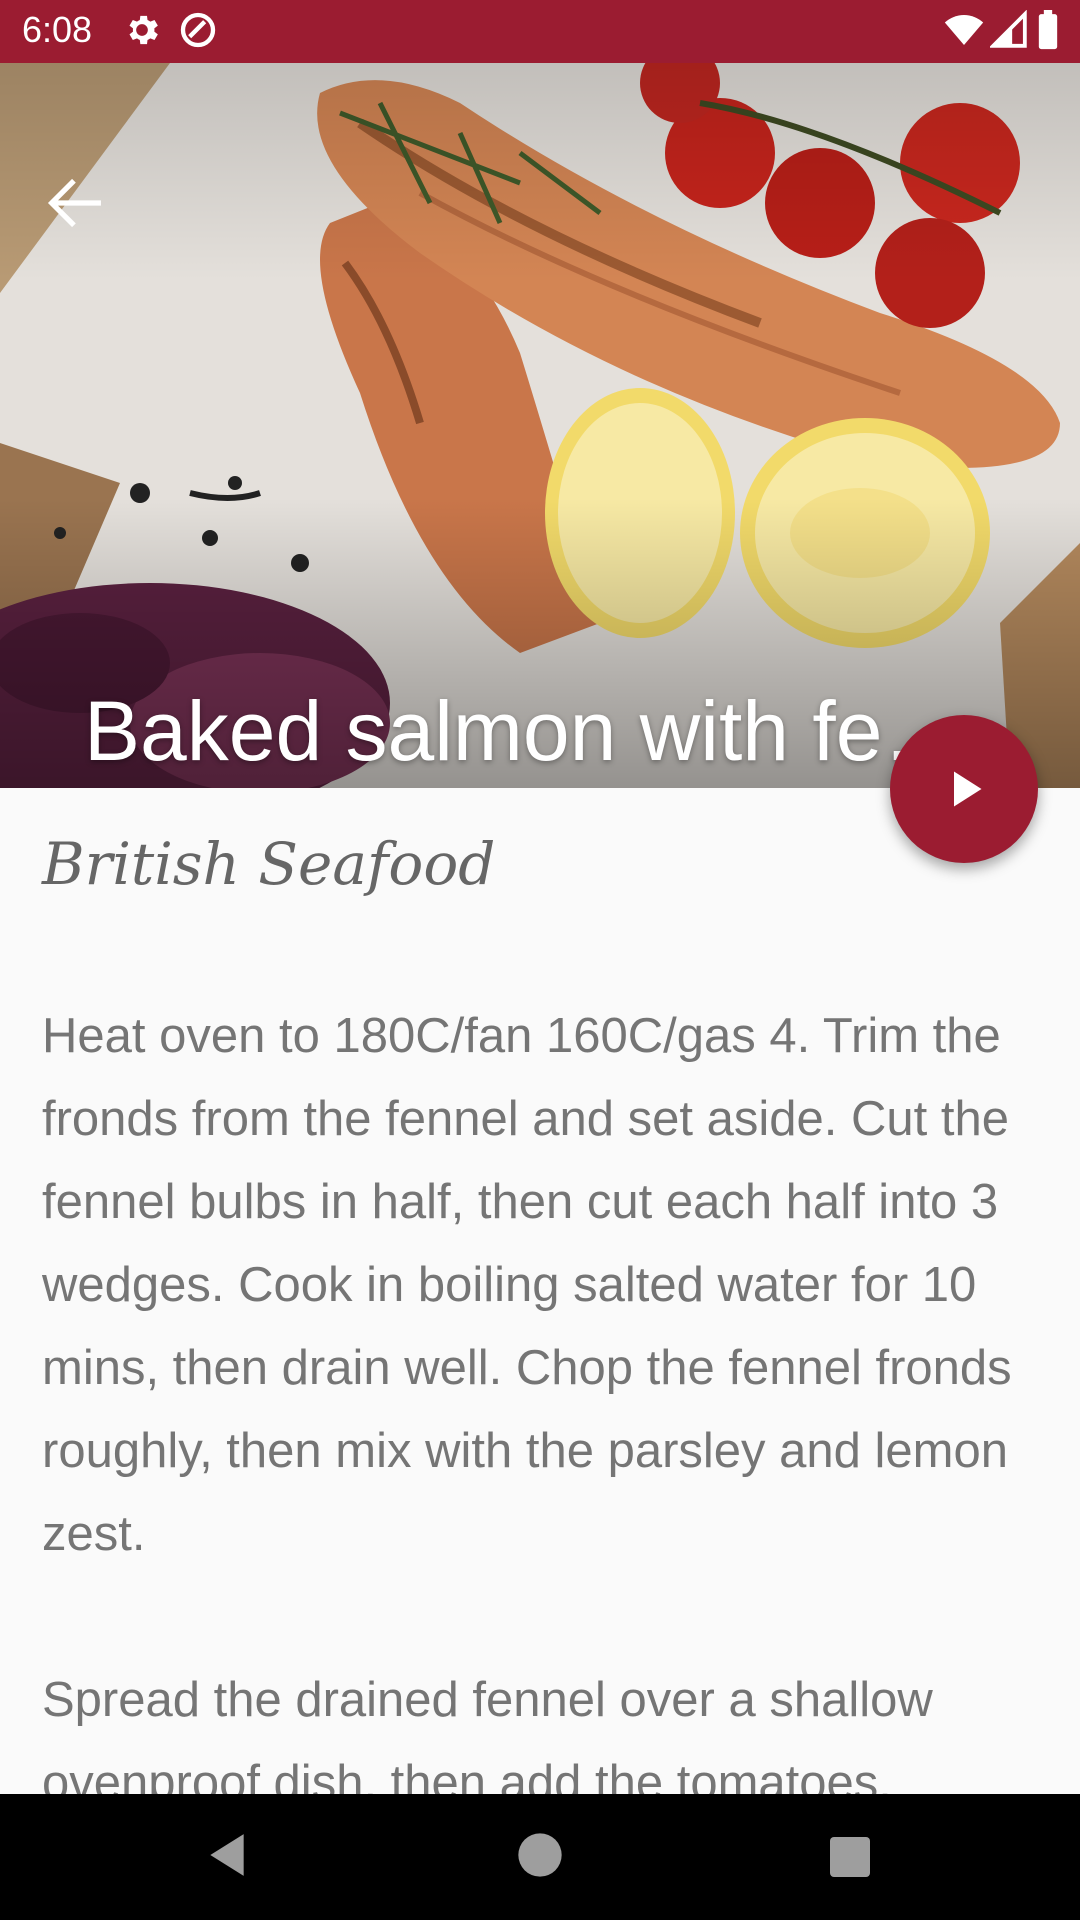  I want to click on nav-back-button, so click(227, 1857).